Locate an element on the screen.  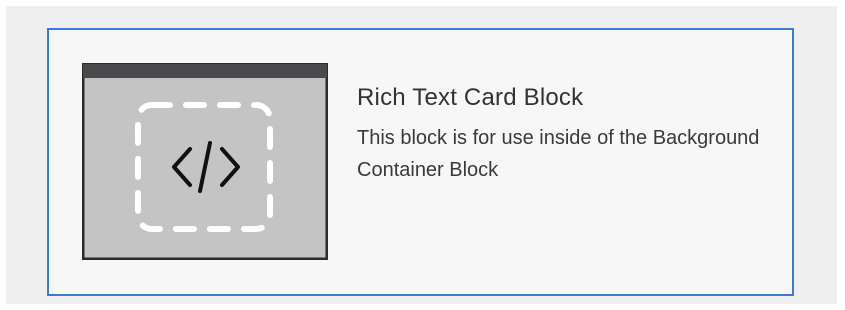
window-titlebar is located at coordinates (205, 71).